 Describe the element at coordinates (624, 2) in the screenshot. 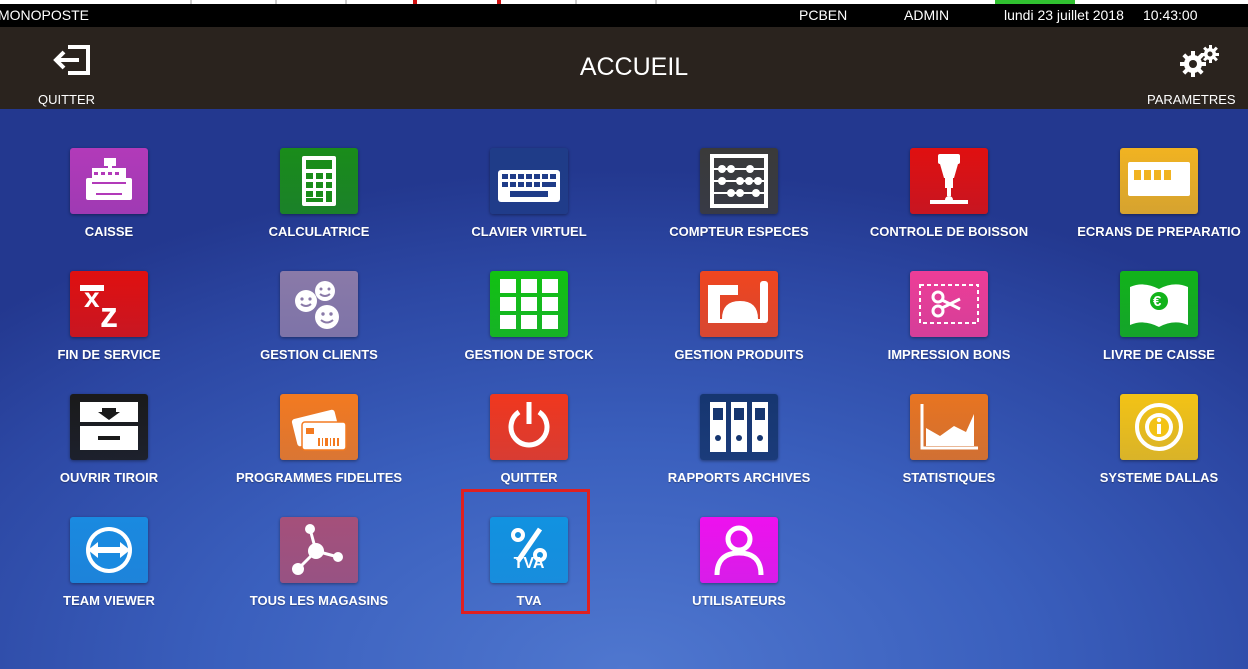

I see `top-strip` at that location.